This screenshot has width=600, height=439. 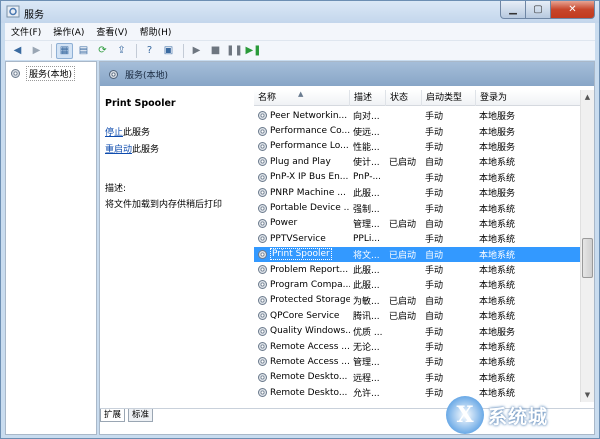 I want to click on table-row: Protected Storage 为敏... 已启动 自动 本地系统, so click(x=417, y=300).